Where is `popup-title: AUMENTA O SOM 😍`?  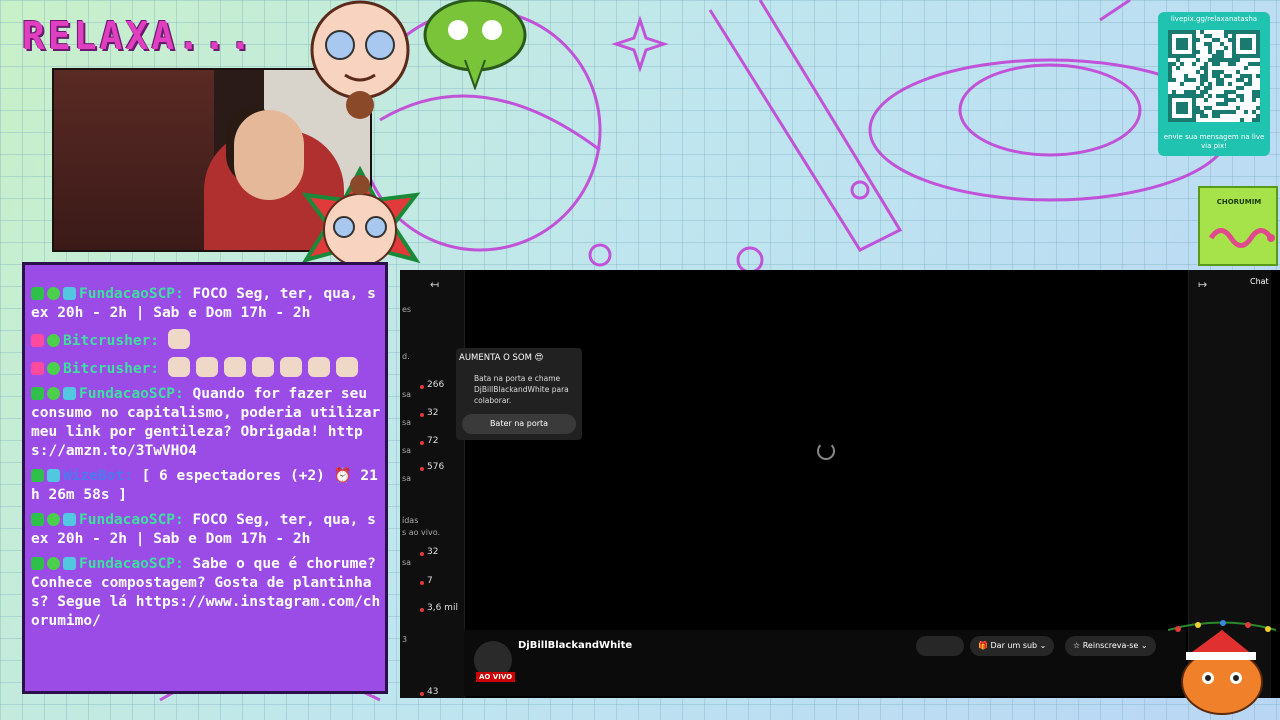
popup-title: AUMENTA O SOM 😍 is located at coordinates (501, 358).